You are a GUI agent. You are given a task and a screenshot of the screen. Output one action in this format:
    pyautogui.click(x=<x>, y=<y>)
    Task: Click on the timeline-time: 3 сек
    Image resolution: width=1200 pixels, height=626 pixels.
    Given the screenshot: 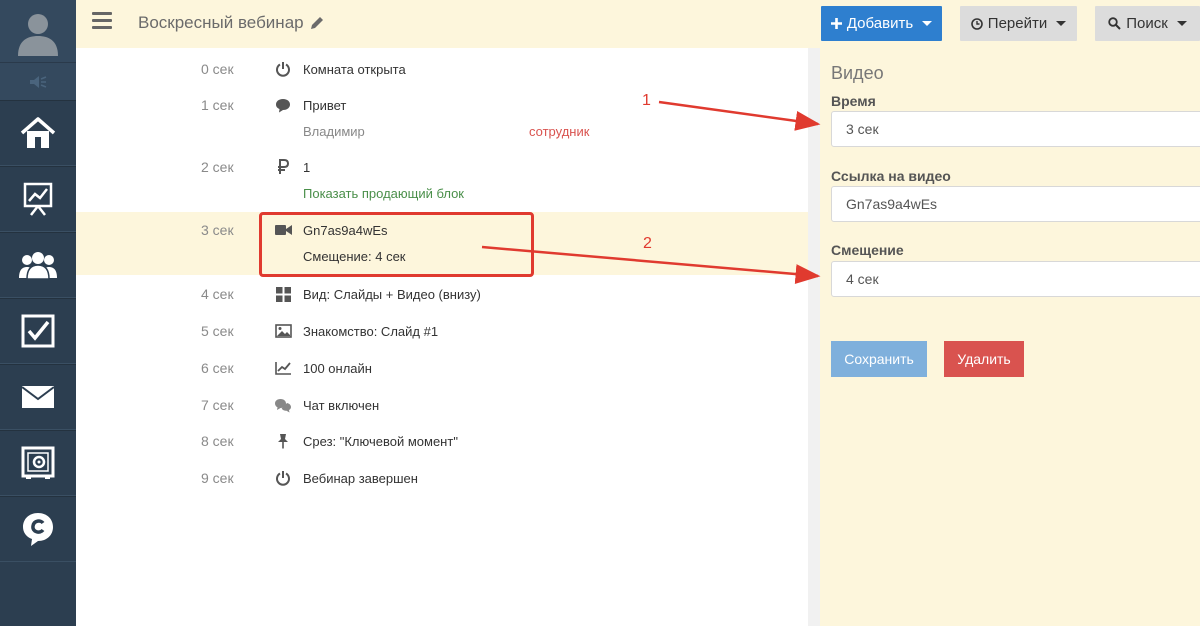 What is the action you would take?
    pyautogui.click(x=217, y=230)
    